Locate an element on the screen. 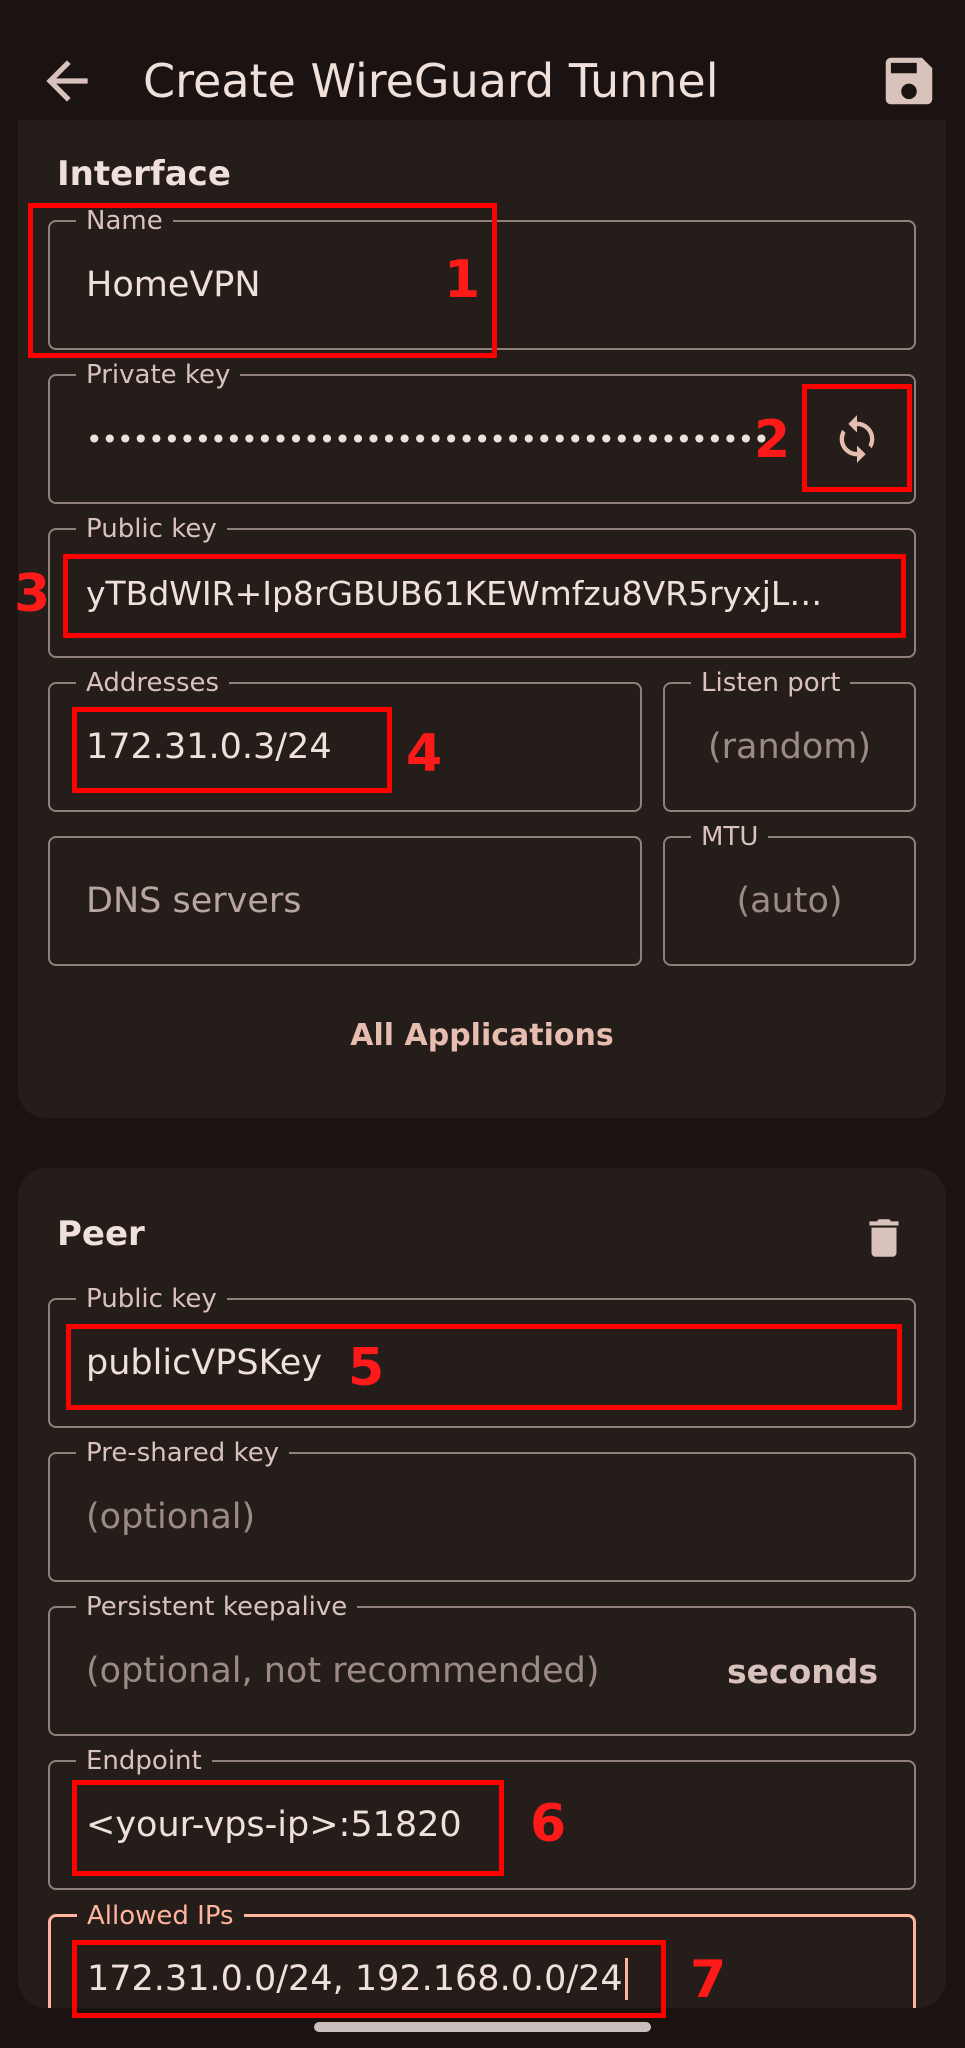 Image resolution: width=965 pixels, height=2048 pixels. keepalive-placeholder: (optional, not recommended) is located at coordinates (343, 1671).